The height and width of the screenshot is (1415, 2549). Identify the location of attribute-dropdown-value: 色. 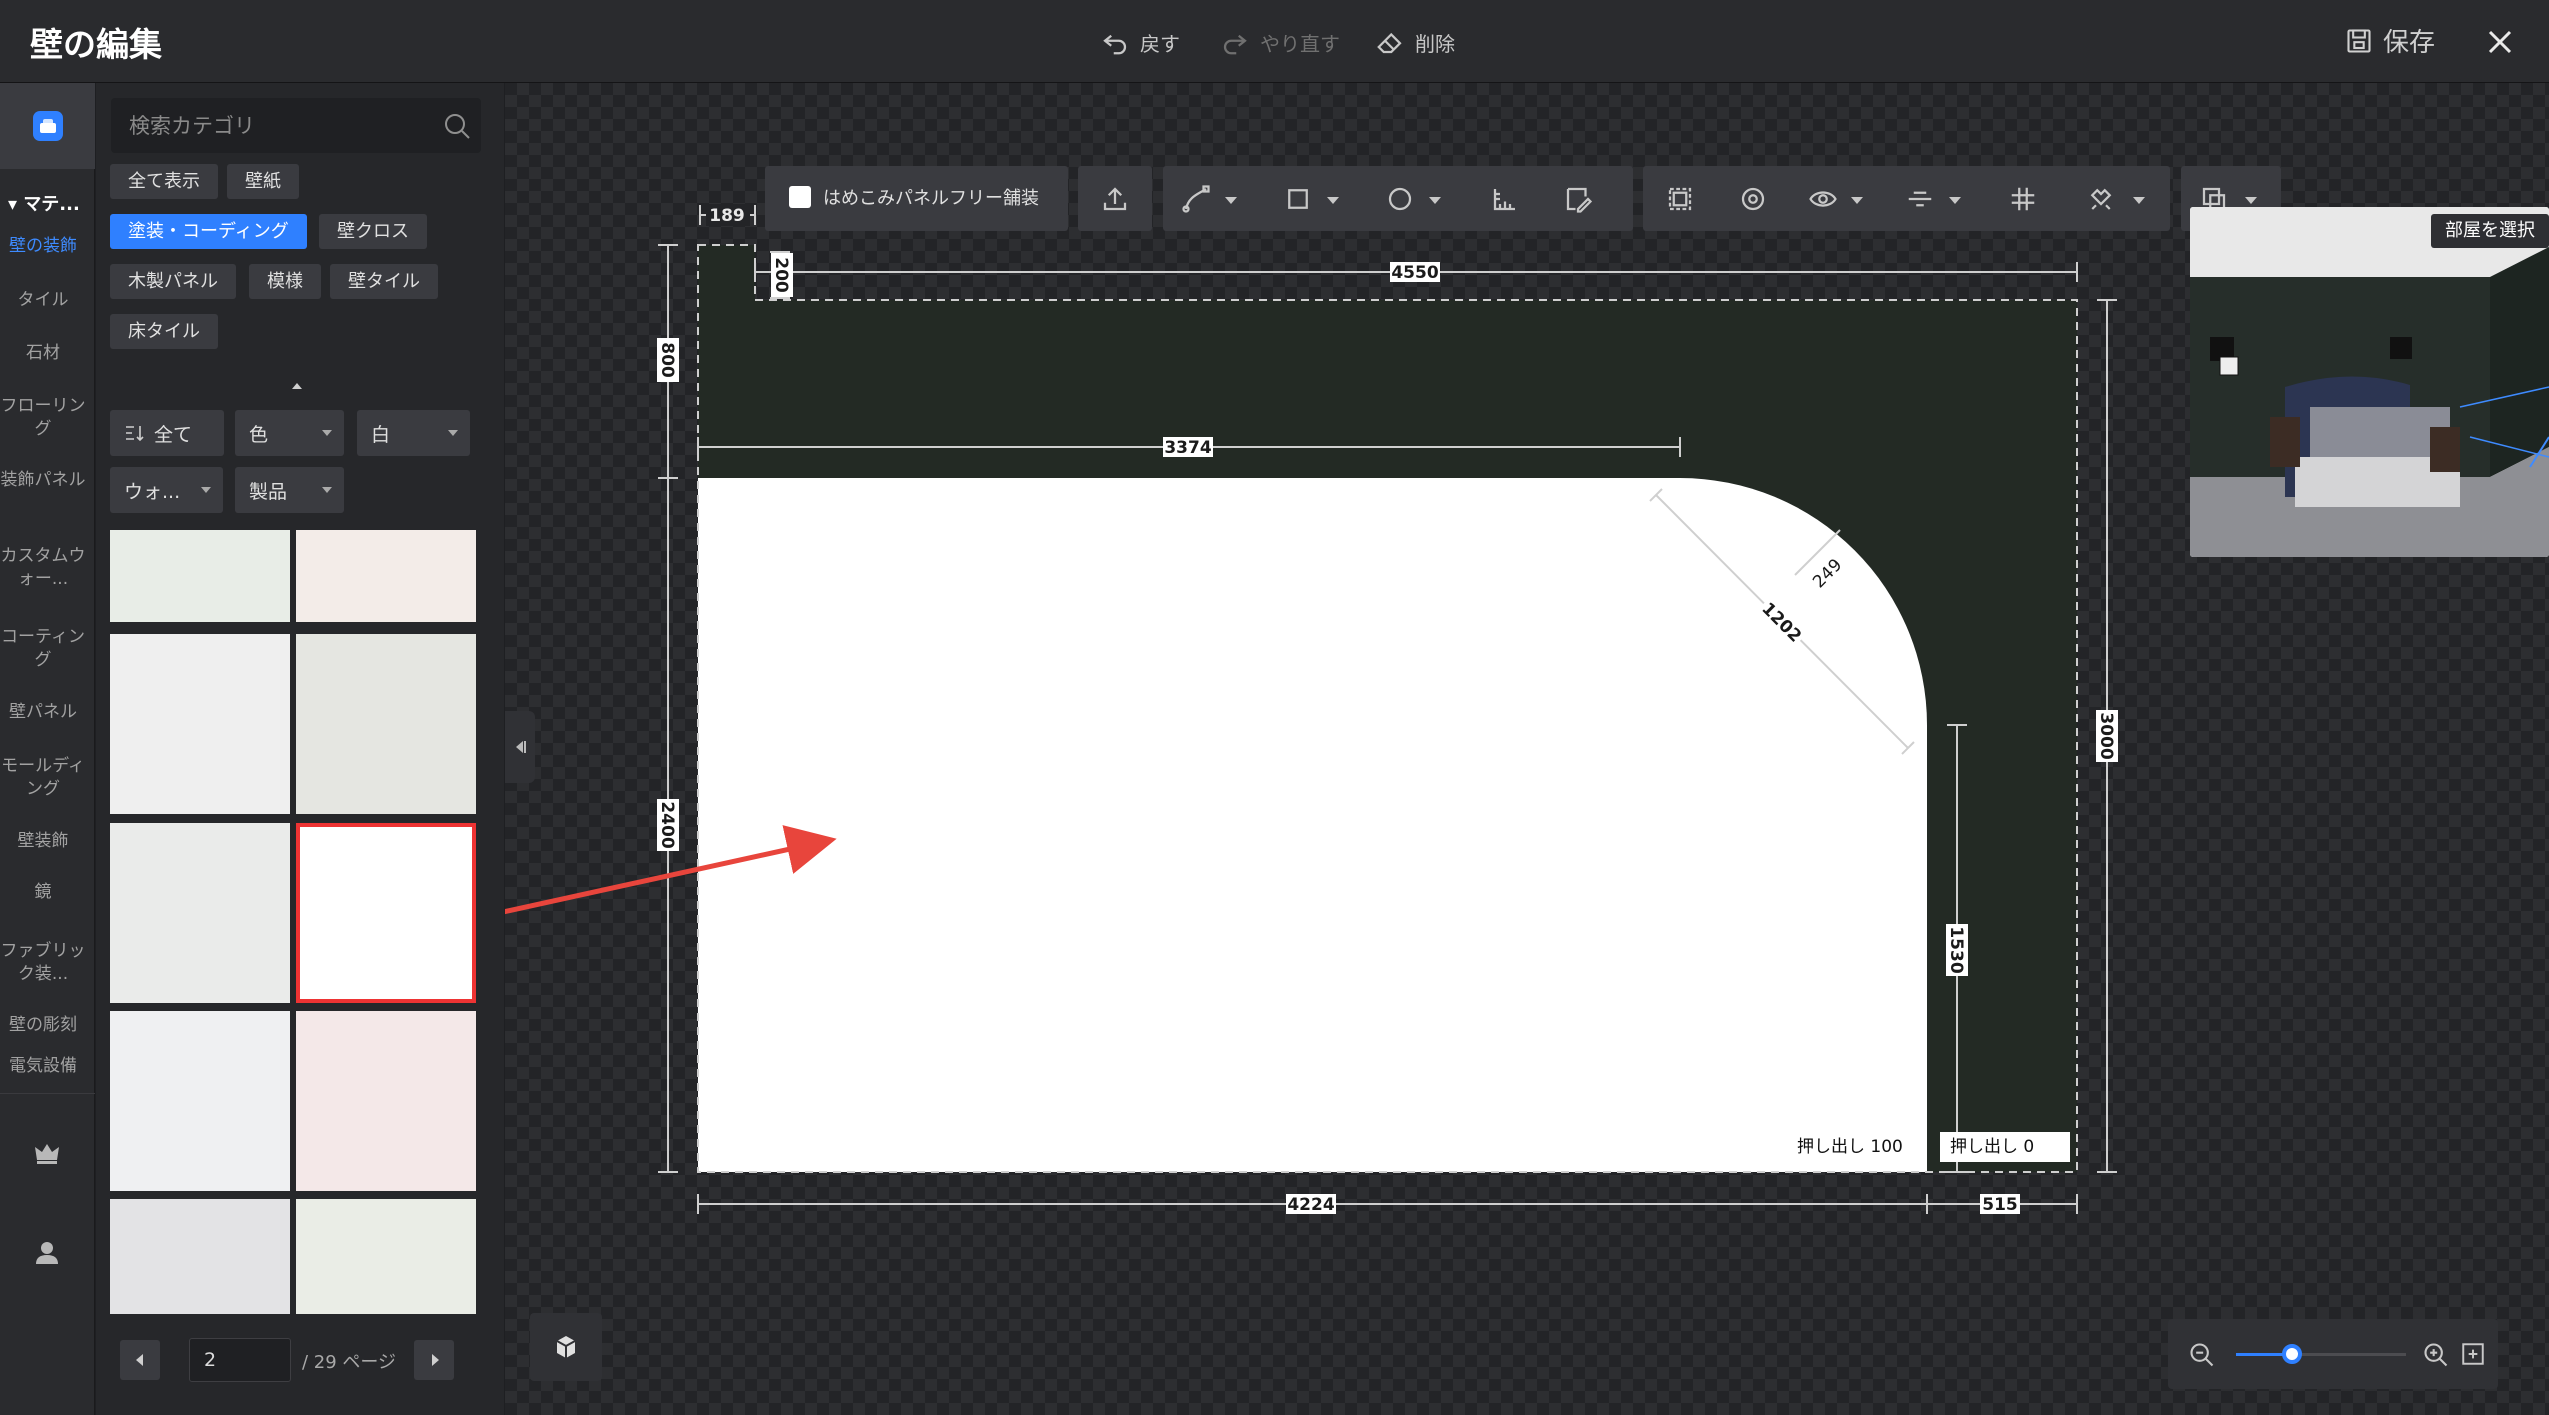
(259, 434).